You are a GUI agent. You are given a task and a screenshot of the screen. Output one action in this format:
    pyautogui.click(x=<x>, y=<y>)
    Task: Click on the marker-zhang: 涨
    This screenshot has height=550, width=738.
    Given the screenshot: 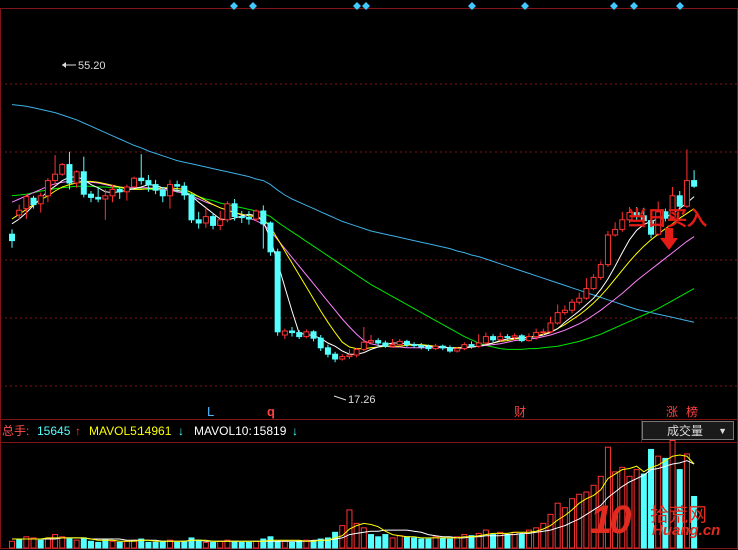 What is the action you would take?
    pyautogui.click(x=672, y=411)
    